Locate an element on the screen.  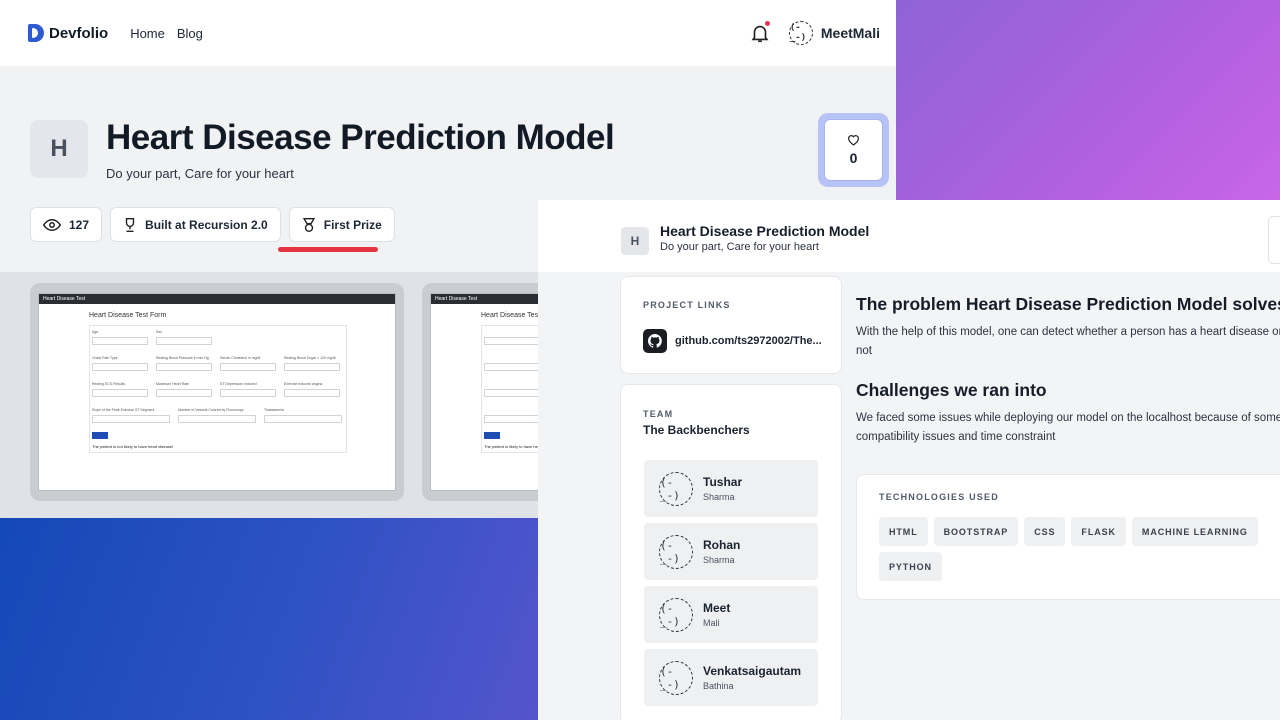
member-first-name: Venkatsaigautam is located at coordinates (752, 671).